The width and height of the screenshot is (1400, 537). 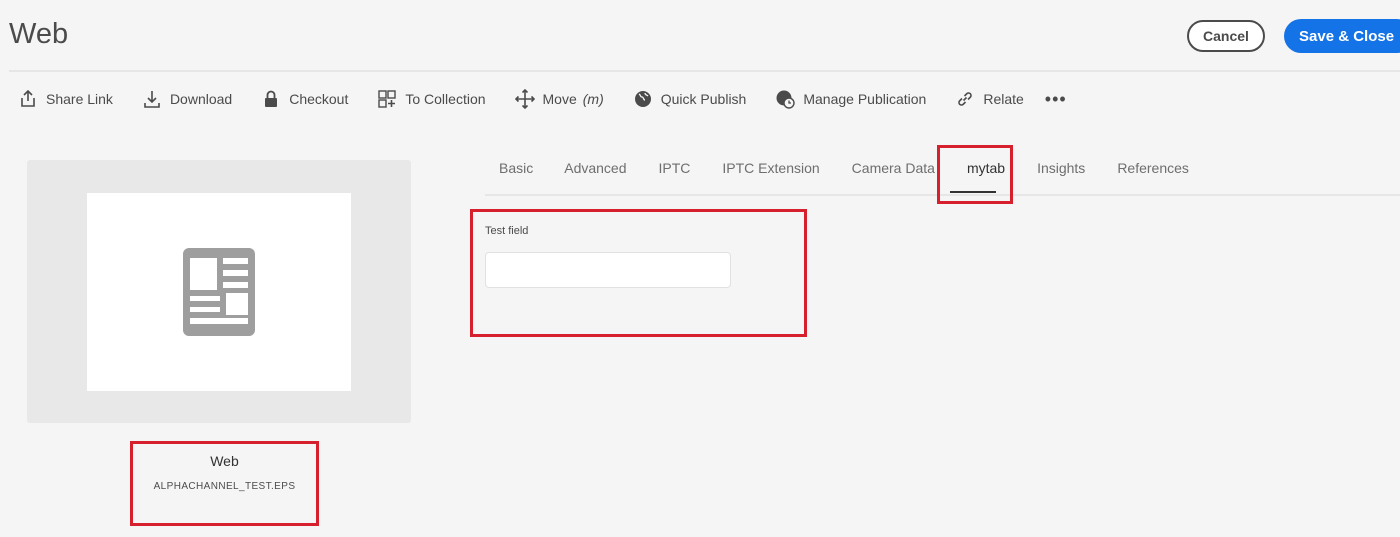 I want to click on quick-publish-label: Quick Publish, so click(x=703, y=99).